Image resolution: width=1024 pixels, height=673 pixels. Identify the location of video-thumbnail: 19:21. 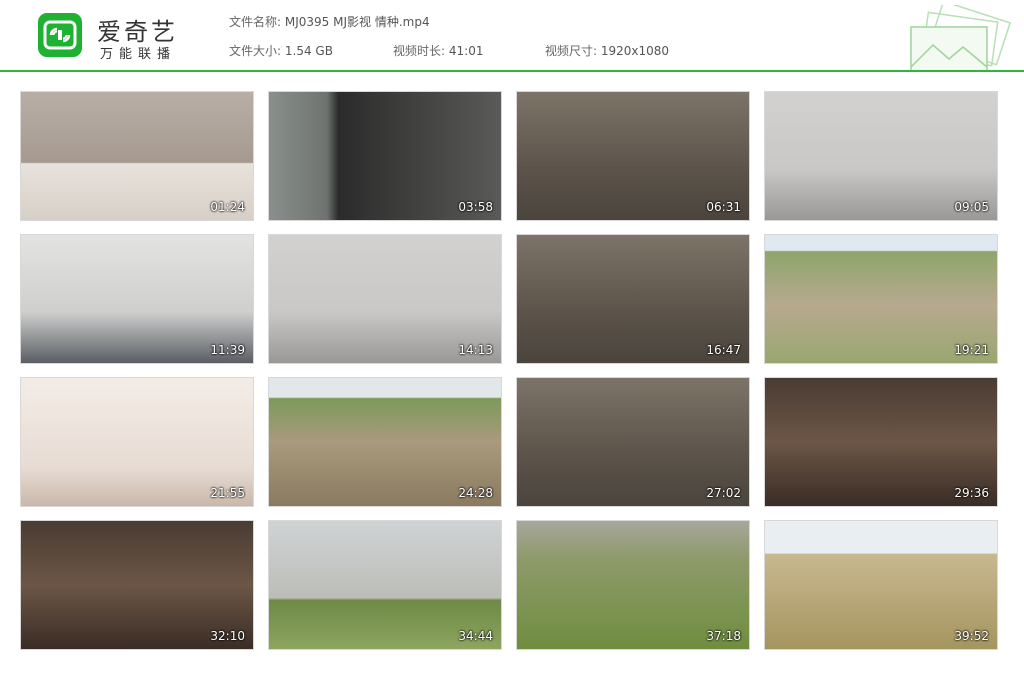
(881, 299).